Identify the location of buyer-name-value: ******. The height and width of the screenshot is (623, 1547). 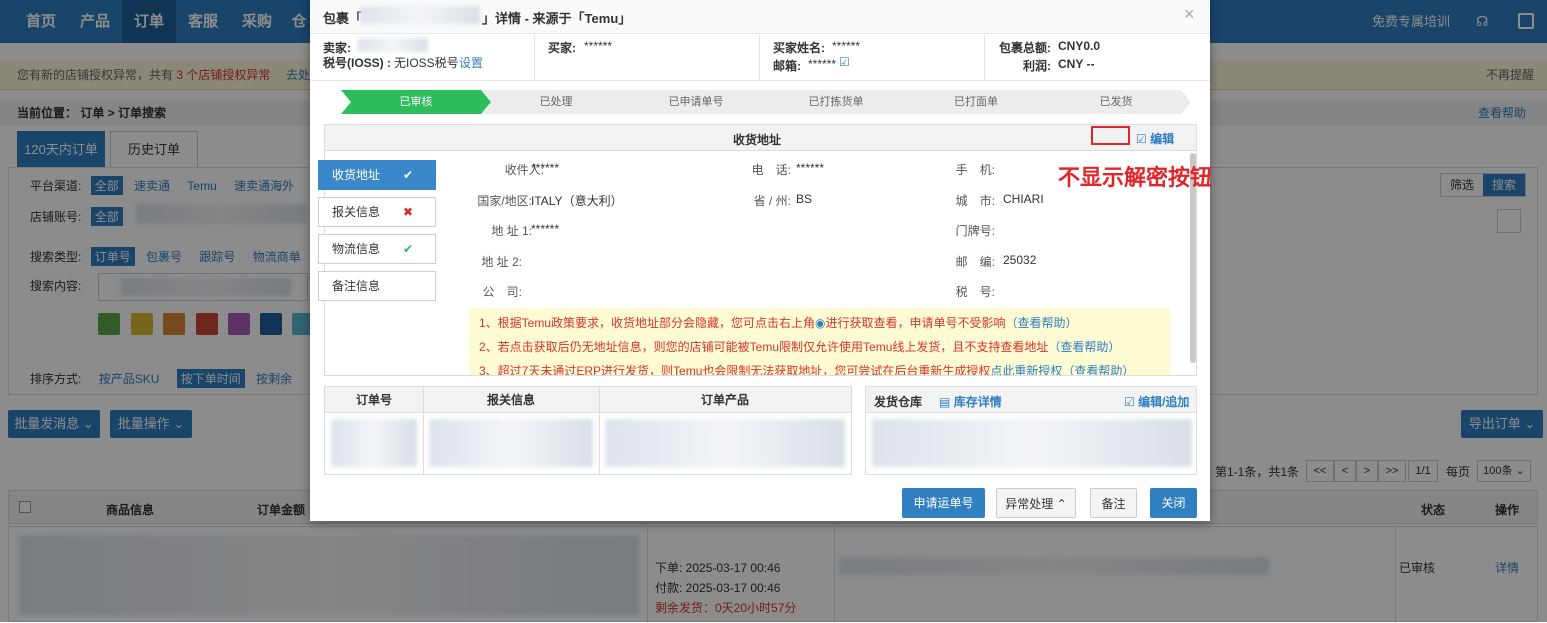
(846, 46).